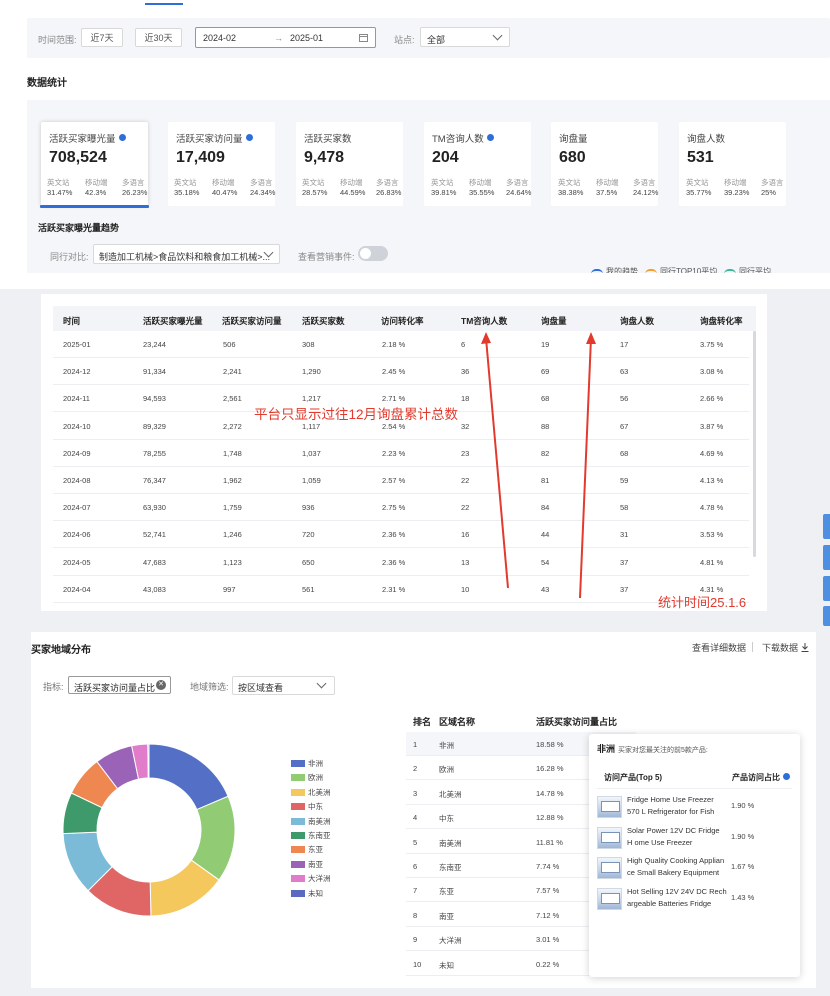 The image size is (830, 996). What do you see at coordinates (548, 940) in the screenshot?
I see `table-cell: 3.01 %` at bounding box center [548, 940].